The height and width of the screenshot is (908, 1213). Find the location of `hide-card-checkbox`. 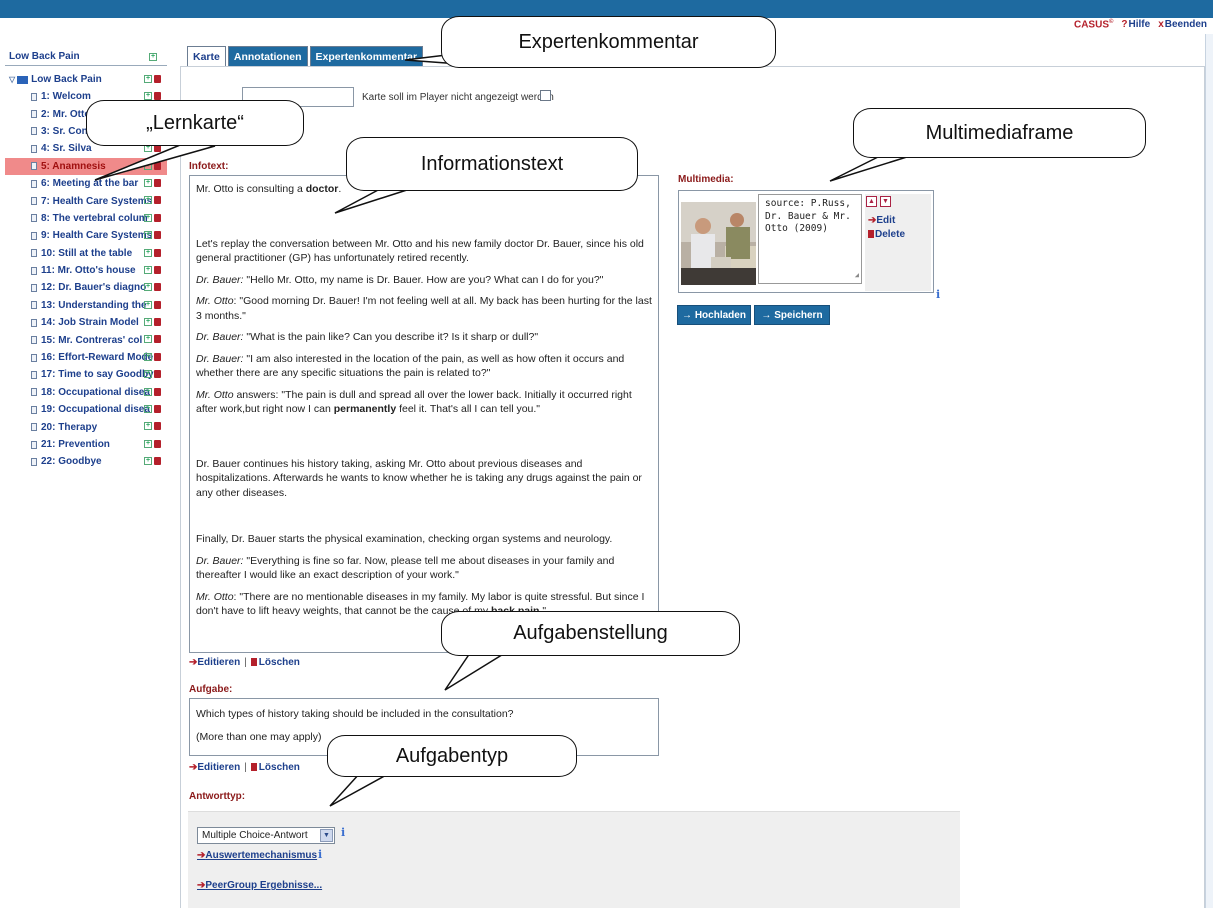

hide-card-checkbox is located at coordinates (545, 95).